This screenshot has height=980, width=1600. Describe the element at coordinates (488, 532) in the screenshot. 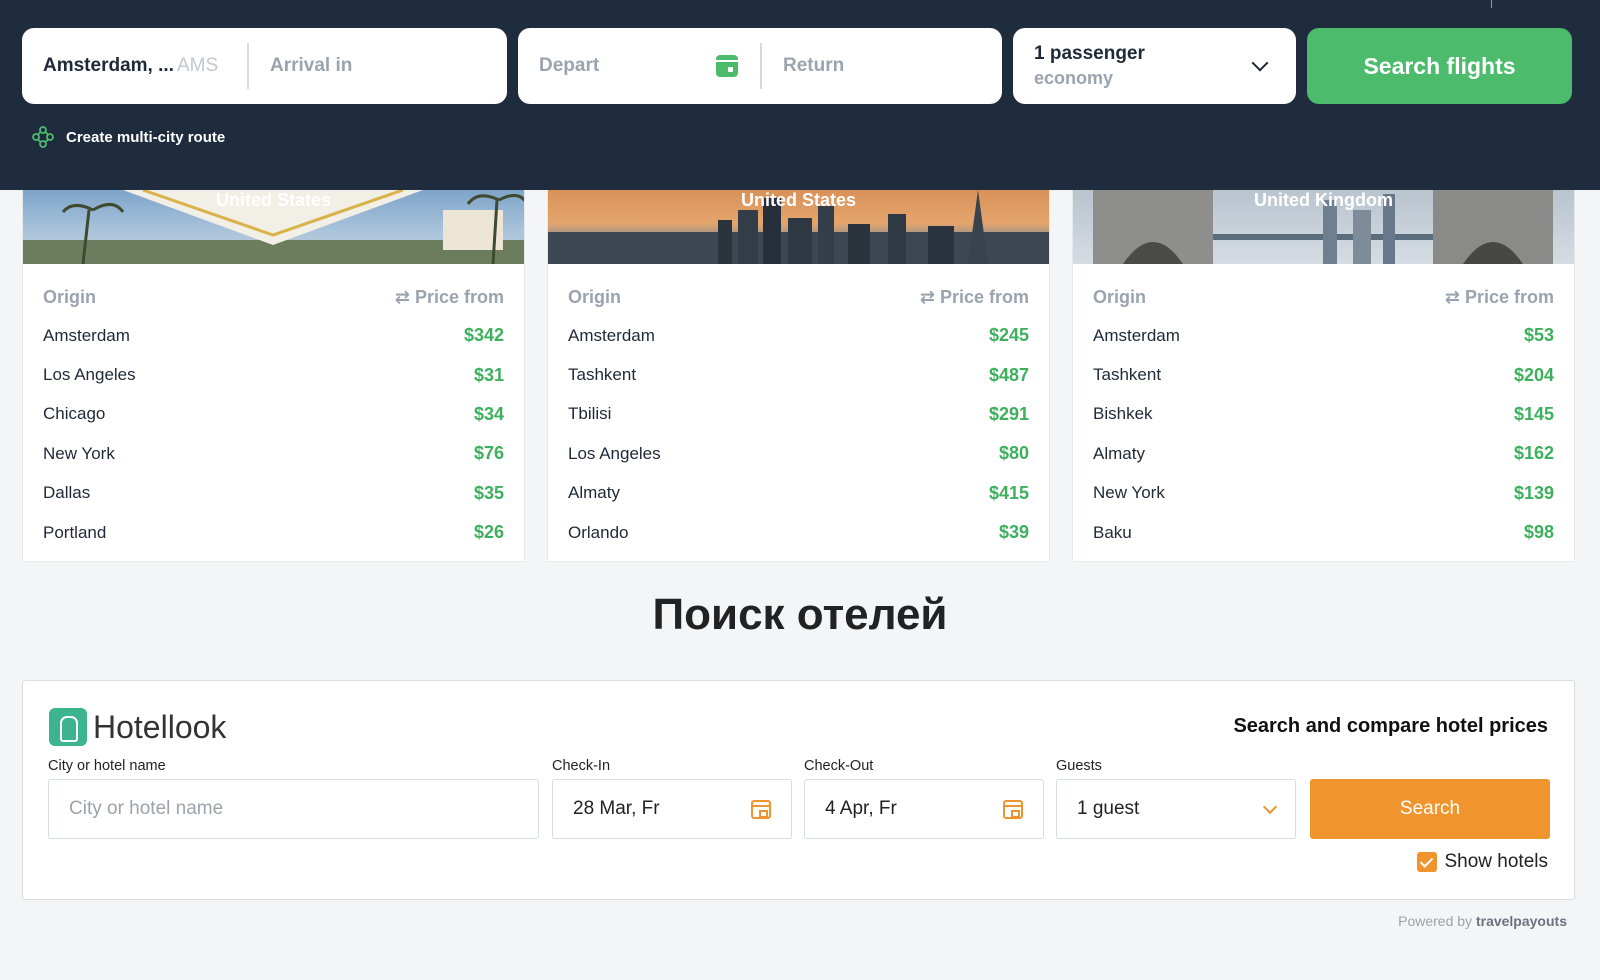

I see `route-price: $26` at that location.